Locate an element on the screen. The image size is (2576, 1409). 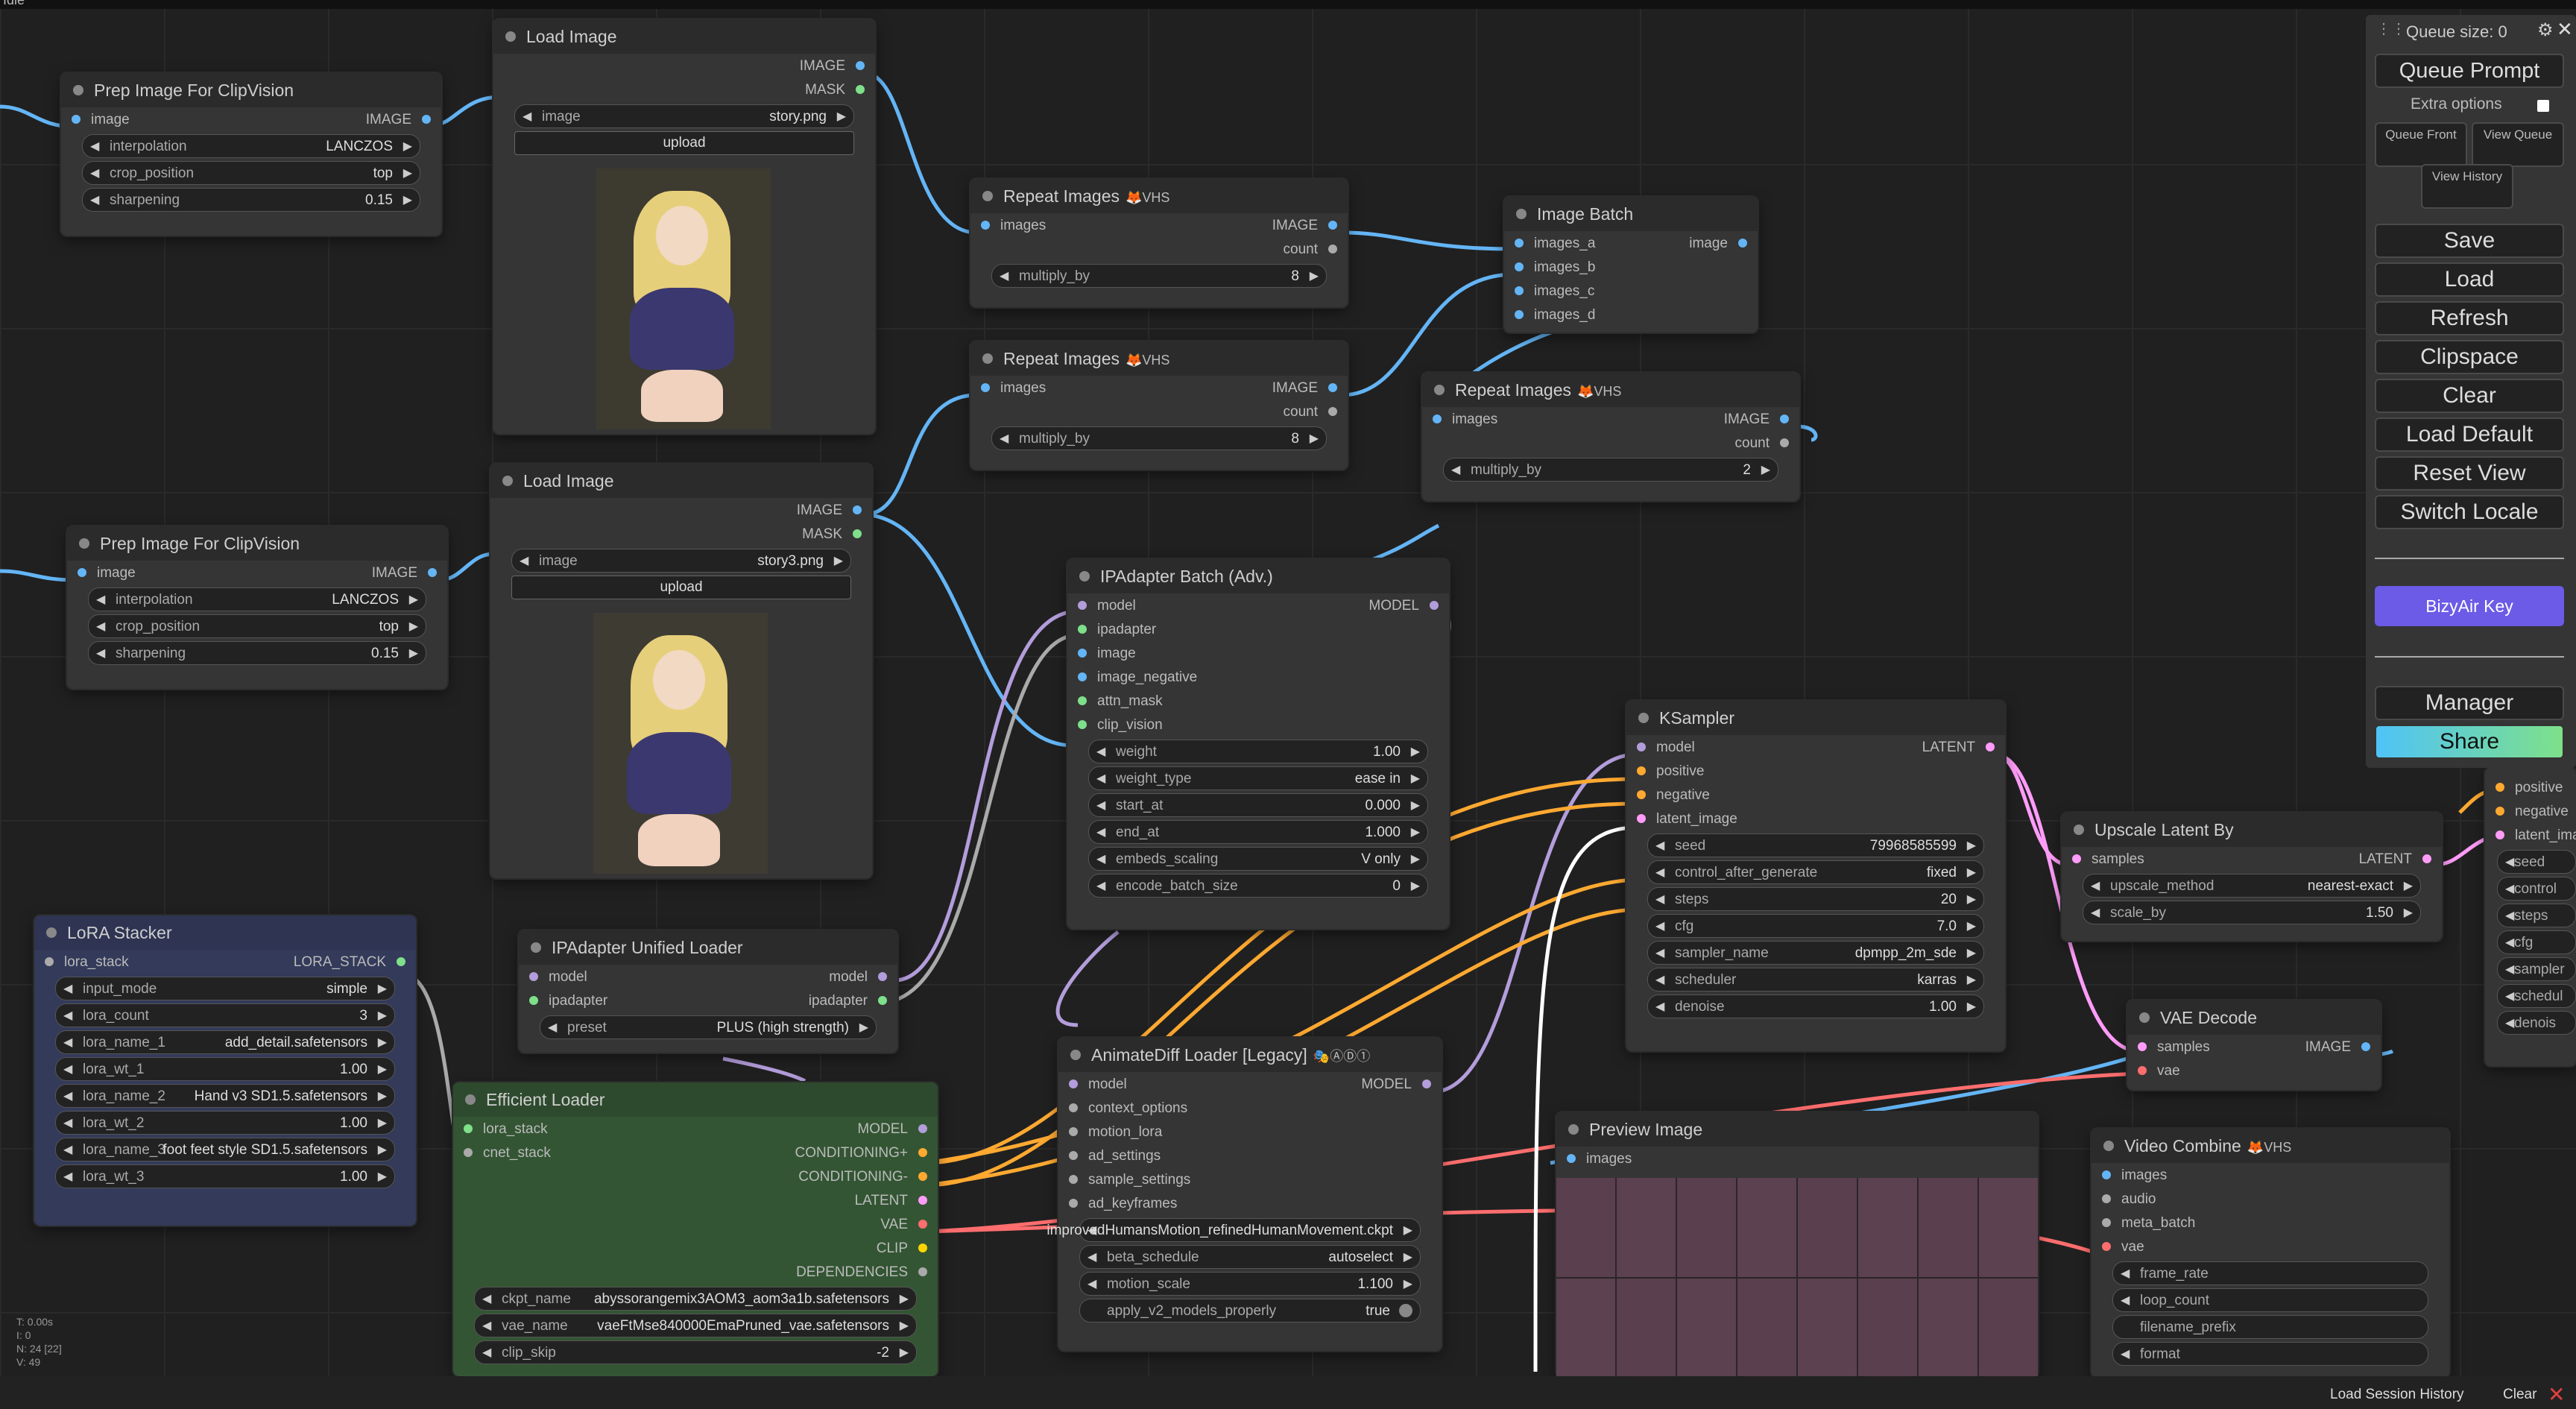
widget-steps: ◀ steps 20 ▶ is located at coordinates (1815, 899).